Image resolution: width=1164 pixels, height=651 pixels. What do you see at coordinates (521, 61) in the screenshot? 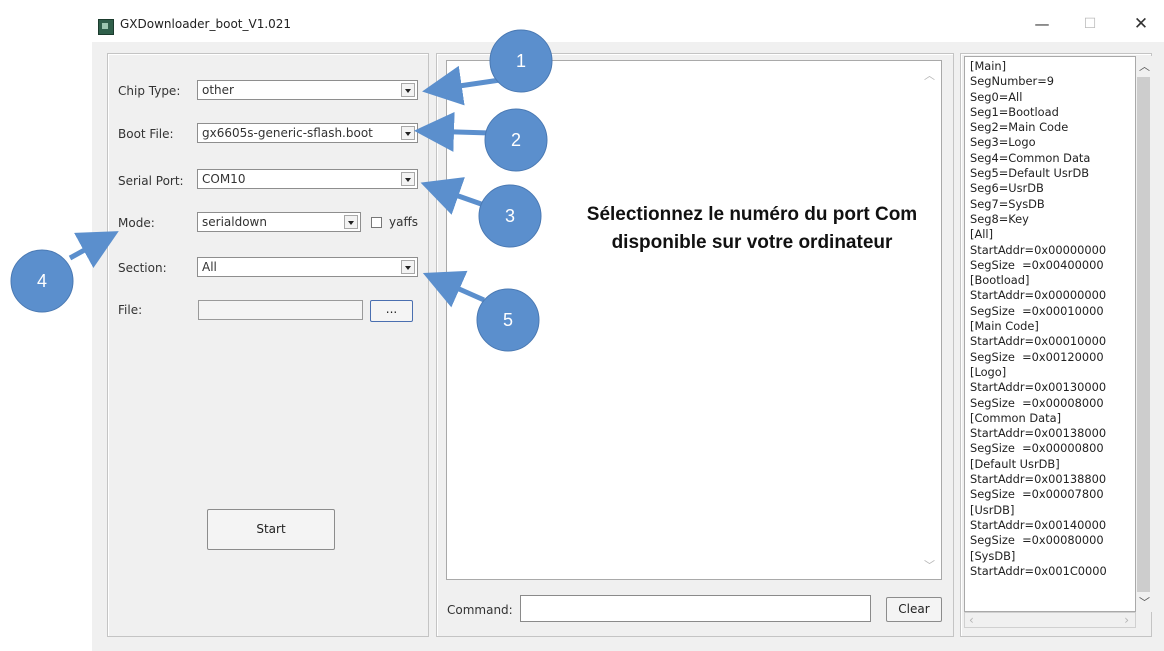
I see `badge-1-number: 1` at bounding box center [521, 61].